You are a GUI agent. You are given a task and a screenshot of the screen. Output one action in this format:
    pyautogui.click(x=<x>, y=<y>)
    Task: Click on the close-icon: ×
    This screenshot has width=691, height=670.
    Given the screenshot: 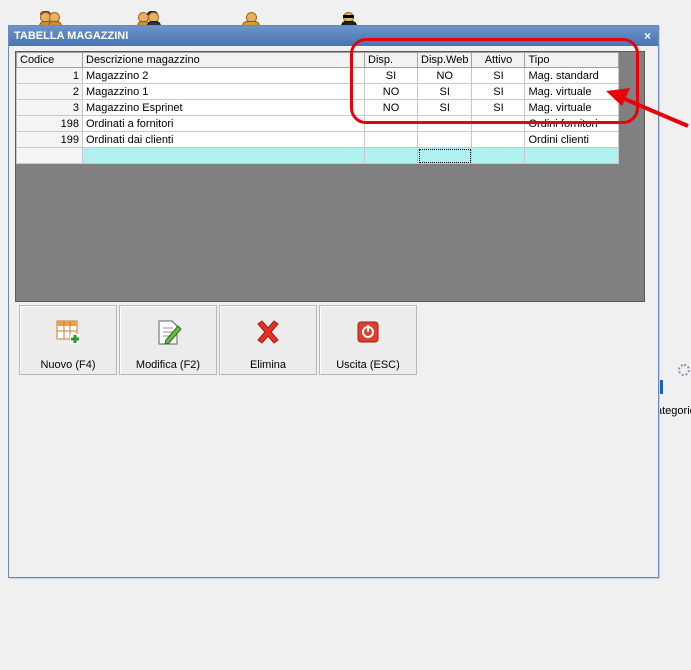 What is the action you would take?
    pyautogui.click(x=647, y=36)
    